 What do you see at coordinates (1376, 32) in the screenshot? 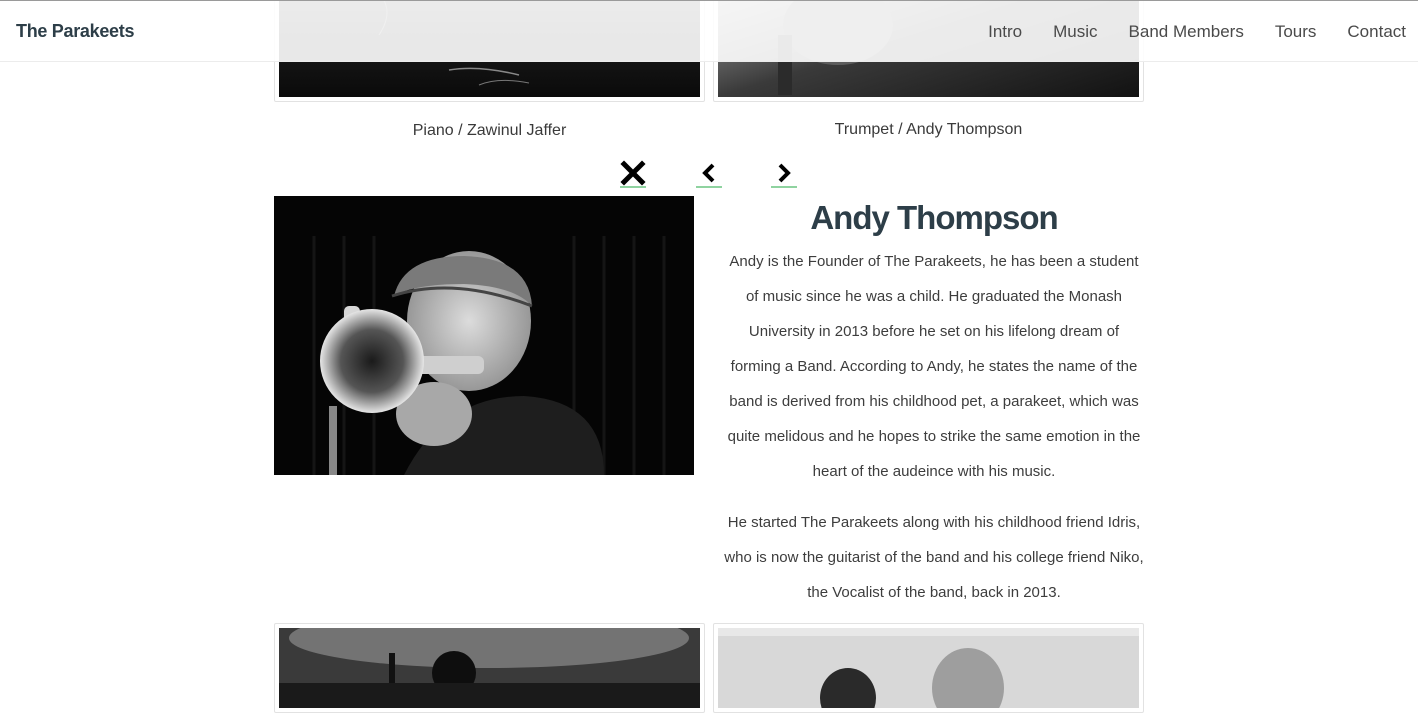
I see `nav-contact: Contact` at bounding box center [1376, 32].